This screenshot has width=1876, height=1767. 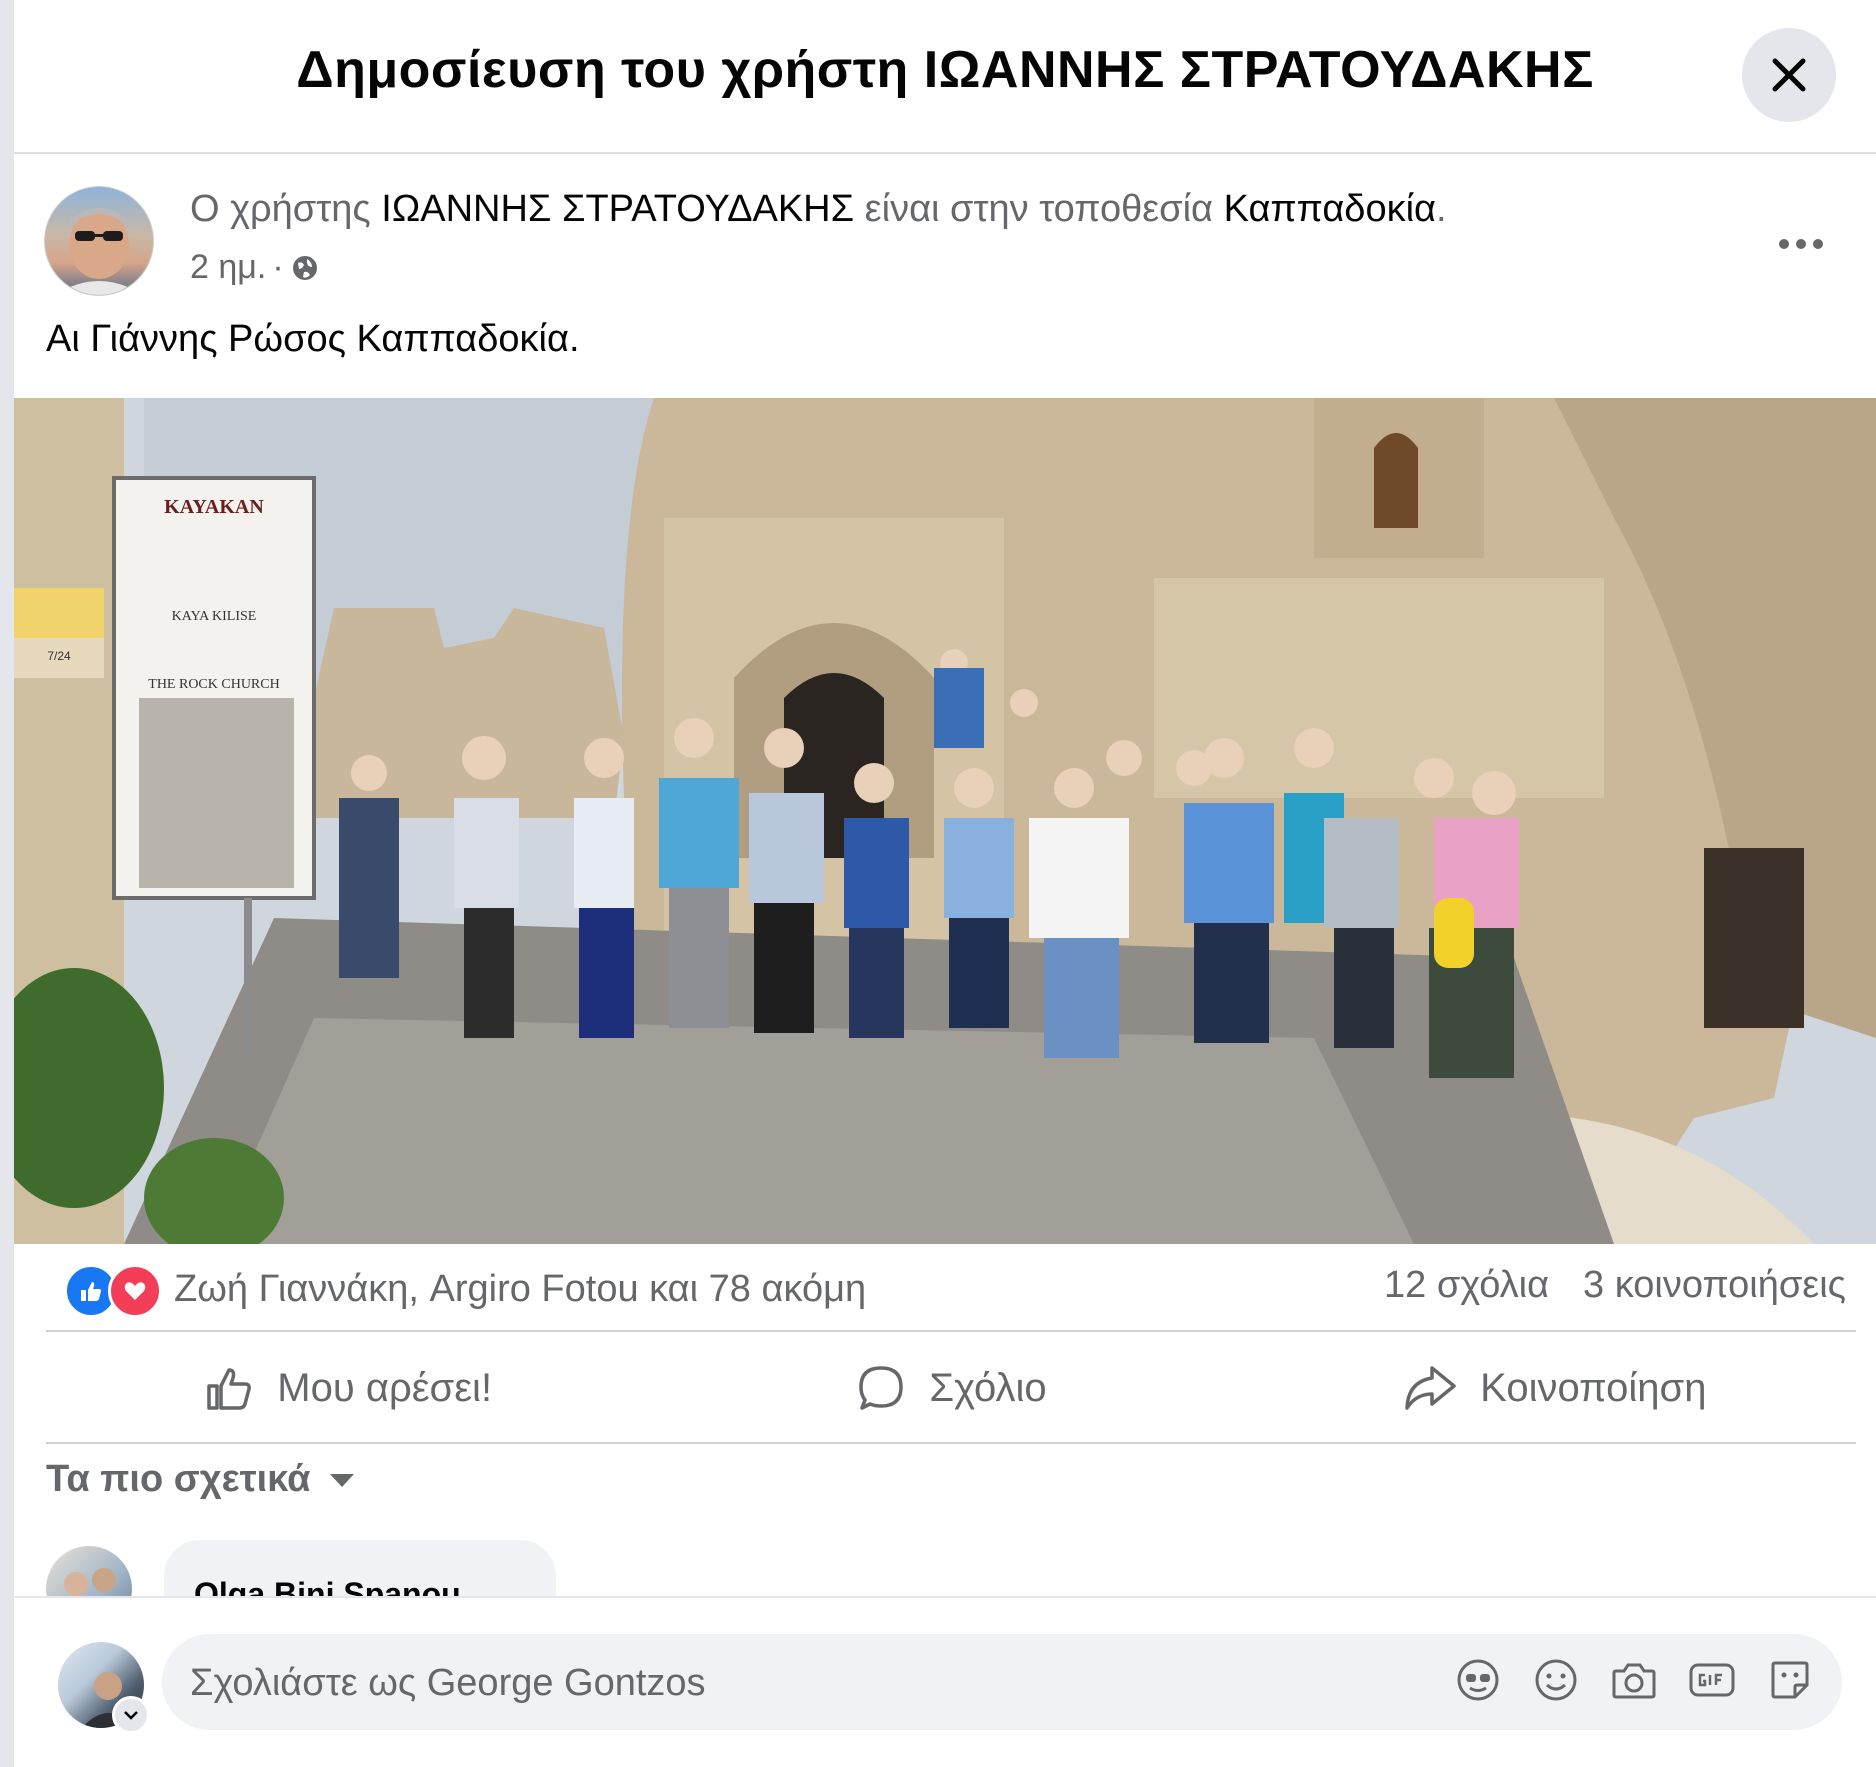 I want to click on post-text: Αι Γιάννης Ρώσος Καππαδοκία., so click(x=313, y=339).